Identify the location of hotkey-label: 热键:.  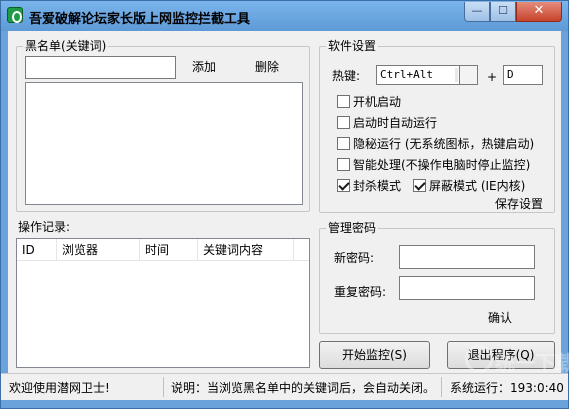
(346, 76).